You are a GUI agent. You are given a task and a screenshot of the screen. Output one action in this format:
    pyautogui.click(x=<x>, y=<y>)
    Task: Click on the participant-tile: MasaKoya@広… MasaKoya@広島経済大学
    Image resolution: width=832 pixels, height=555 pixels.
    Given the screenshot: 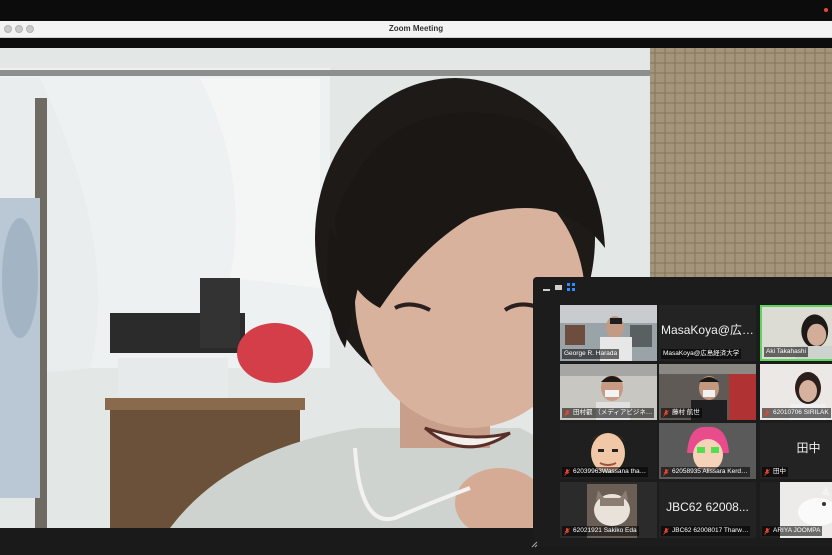 What is the action you would take?
    pyautogui.click(x=707, y=333)
    